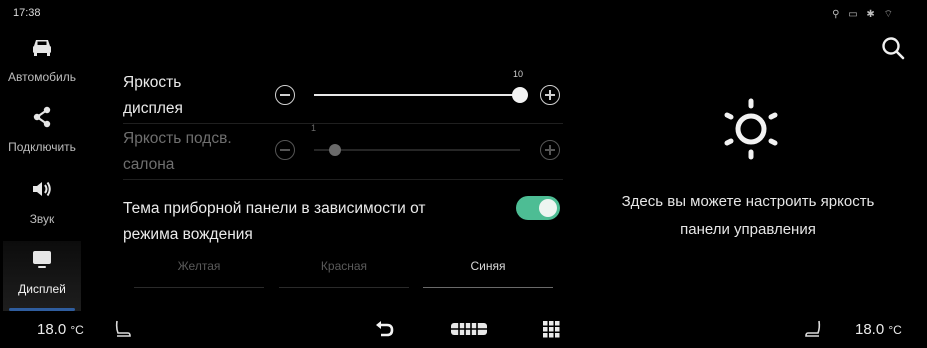 The image size is (927, 348). Describe the element at coordinates (551, 329) in the screenshot. I see `apps-grid-icon` at that location.